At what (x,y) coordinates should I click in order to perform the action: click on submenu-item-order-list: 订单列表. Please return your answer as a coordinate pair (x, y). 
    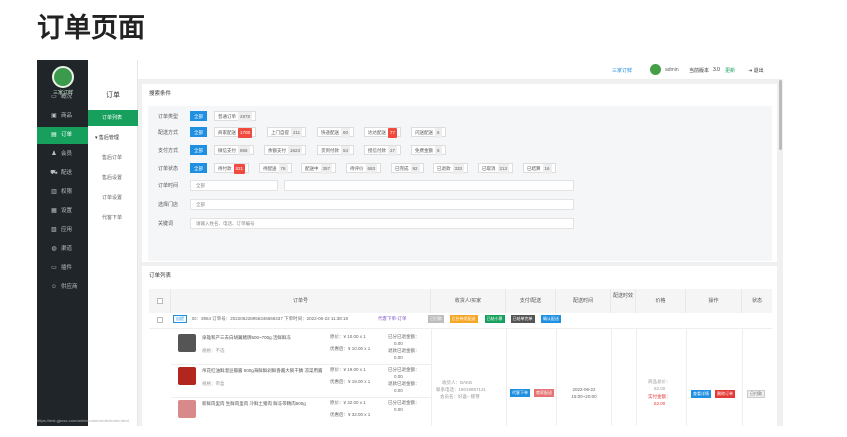
    Looking at the image, I should click on (113, 118).